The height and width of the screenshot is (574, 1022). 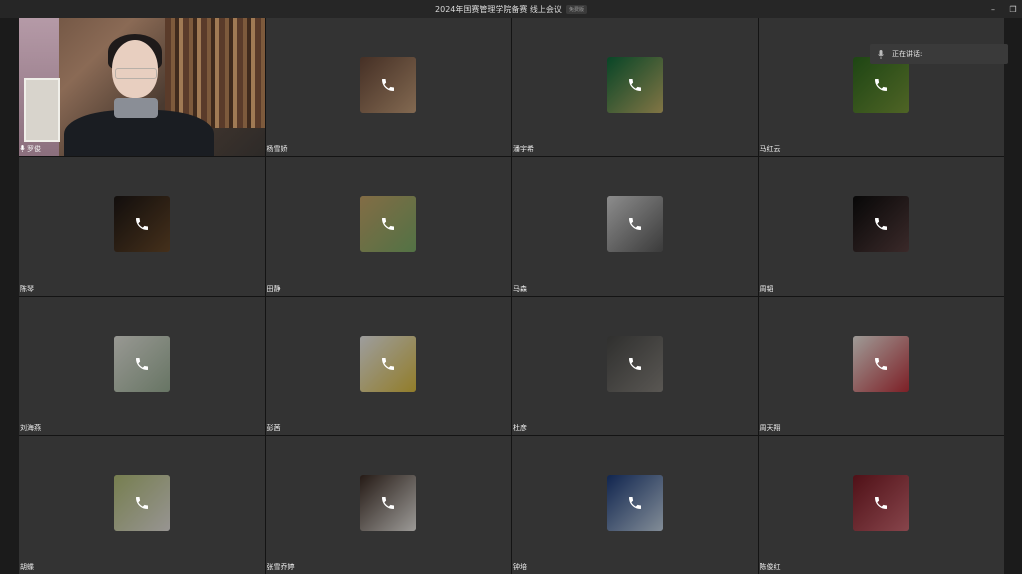 I want to click on participant-tile: 刘海燕, so click(x=142, y=365).